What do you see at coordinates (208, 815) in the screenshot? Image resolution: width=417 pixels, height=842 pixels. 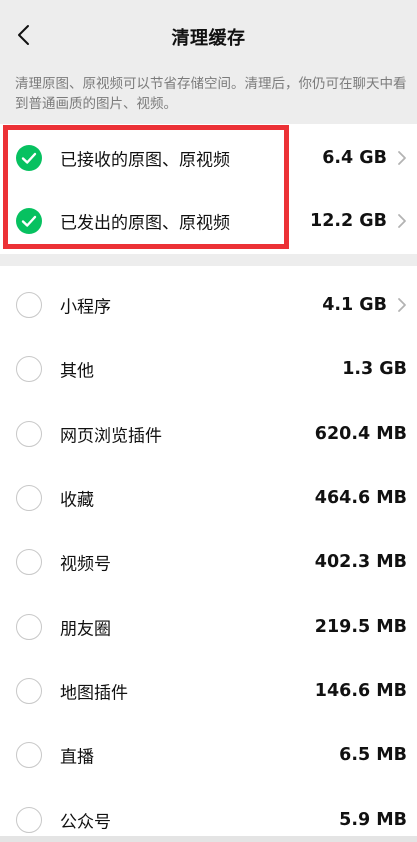 I see `cache-item-row: 公众号 5.9 MB` at bounding box center [208, 815].